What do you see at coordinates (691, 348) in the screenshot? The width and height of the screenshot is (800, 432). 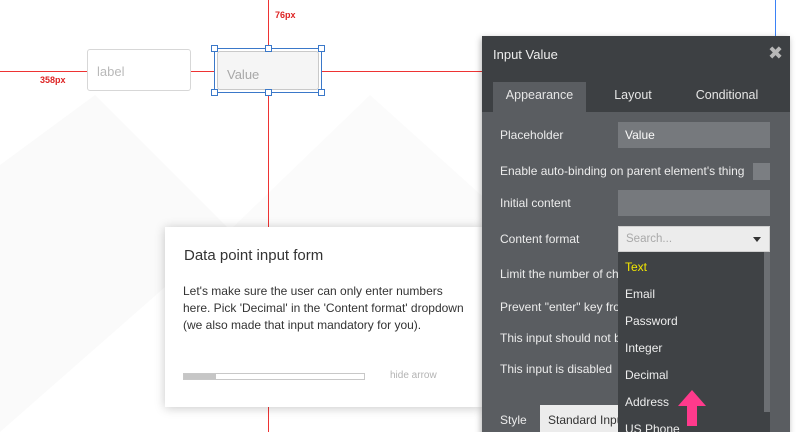 I see `dropdown-option-integer: Integer` at bounding box center [691, 348].